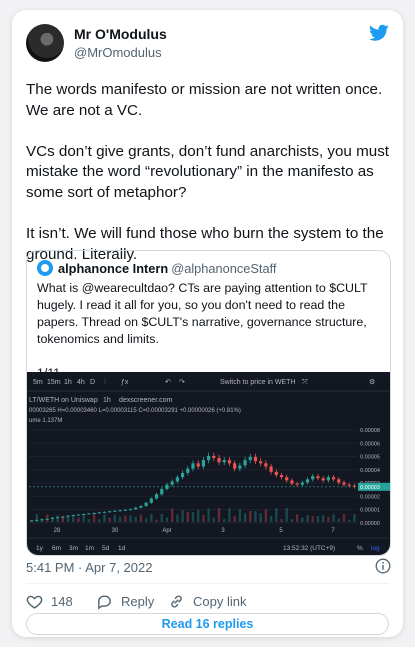  Describe the element at coordinates (383, 566) in the screenshot. I see `info-icon` at that location.